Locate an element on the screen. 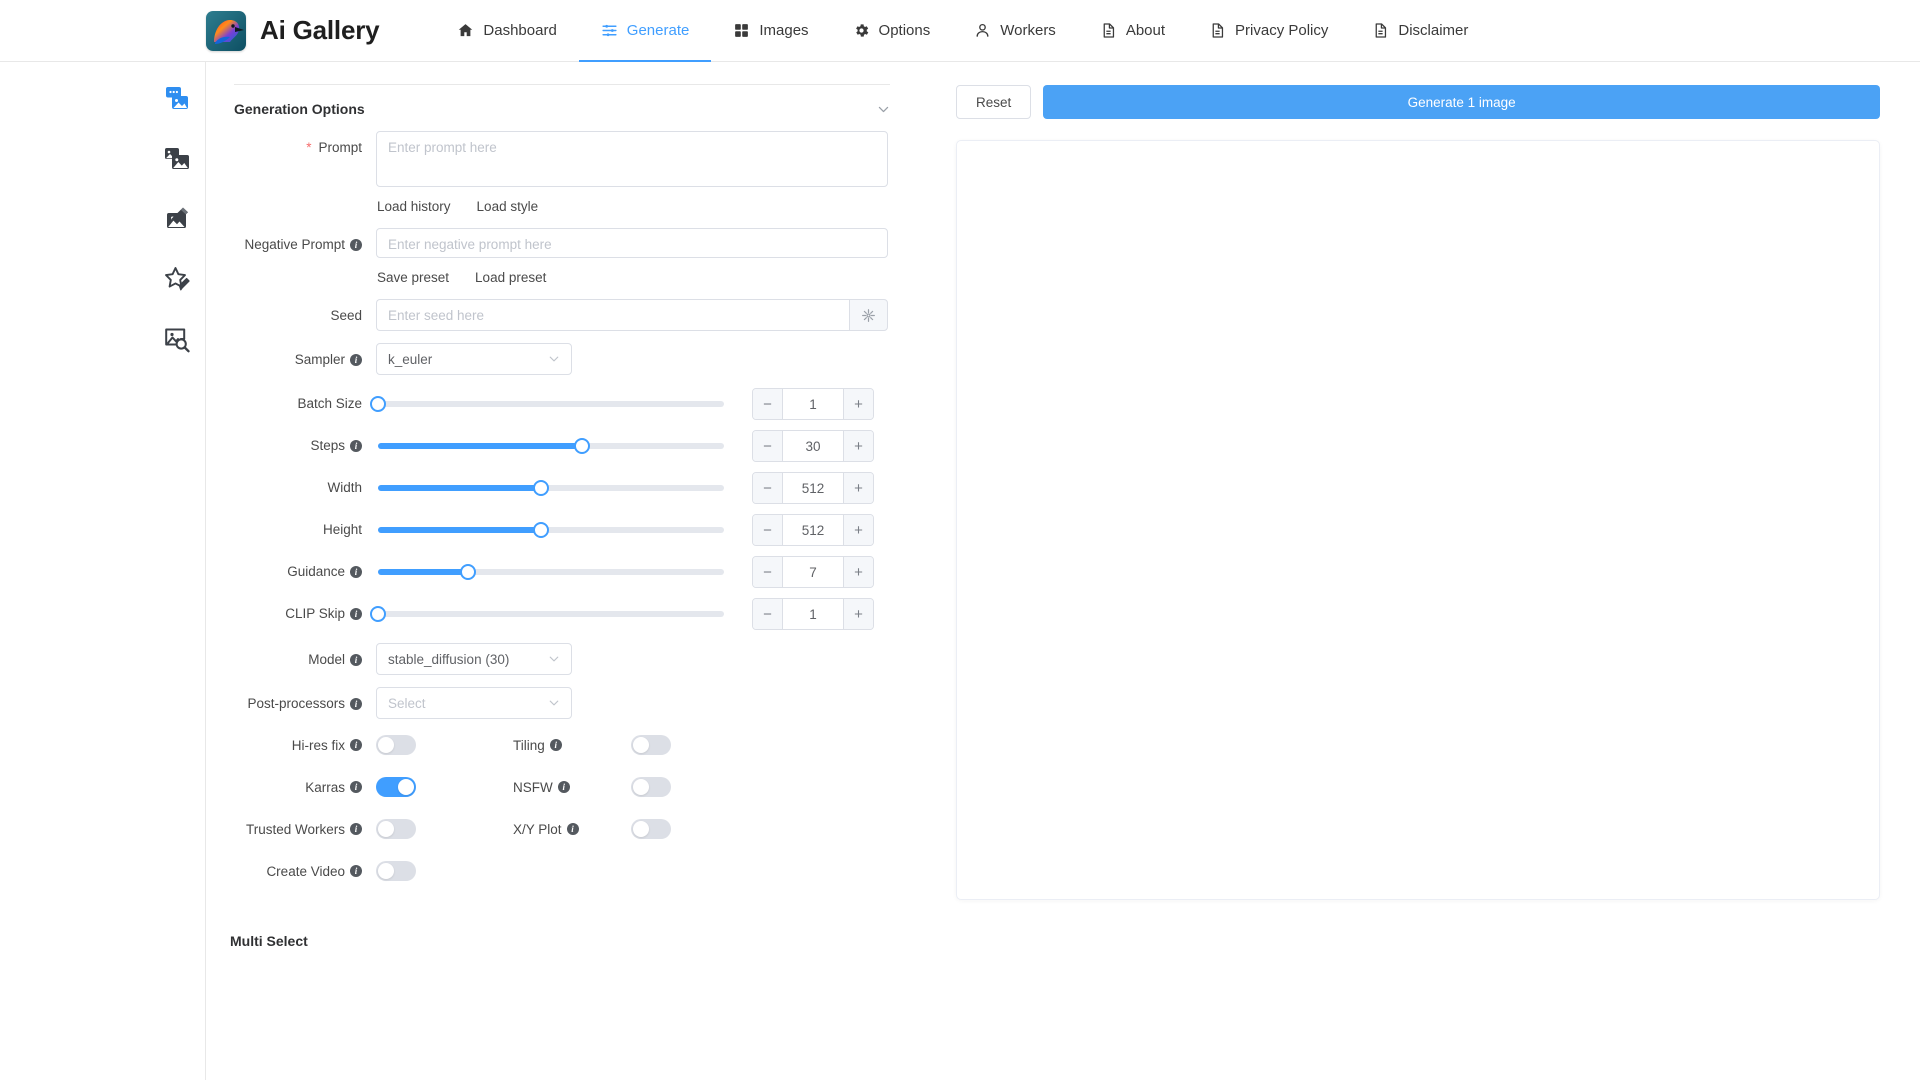  stepper-value: 30 is located at coordinates (813, 446).